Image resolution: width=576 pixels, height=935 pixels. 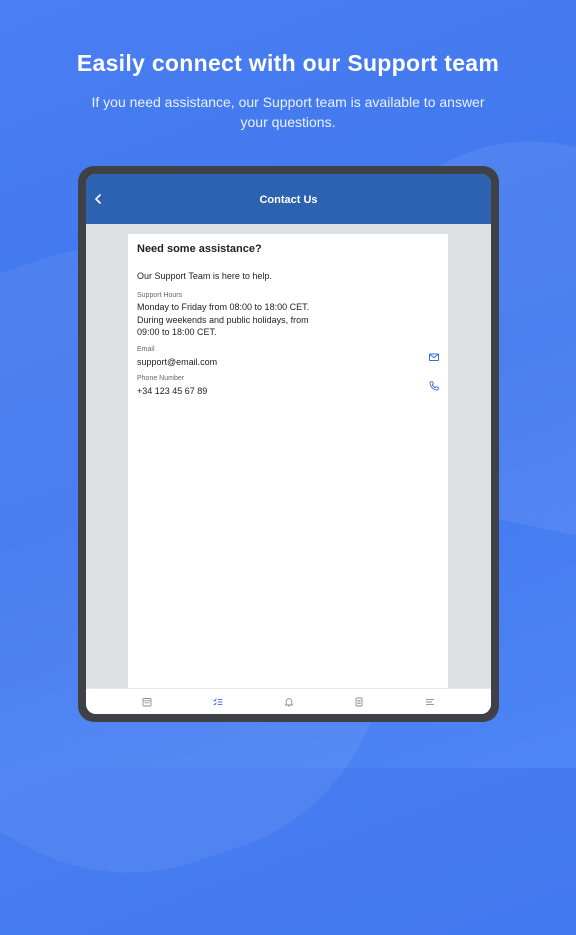 I want to click on menu-icon, so click(x=430, y=702).